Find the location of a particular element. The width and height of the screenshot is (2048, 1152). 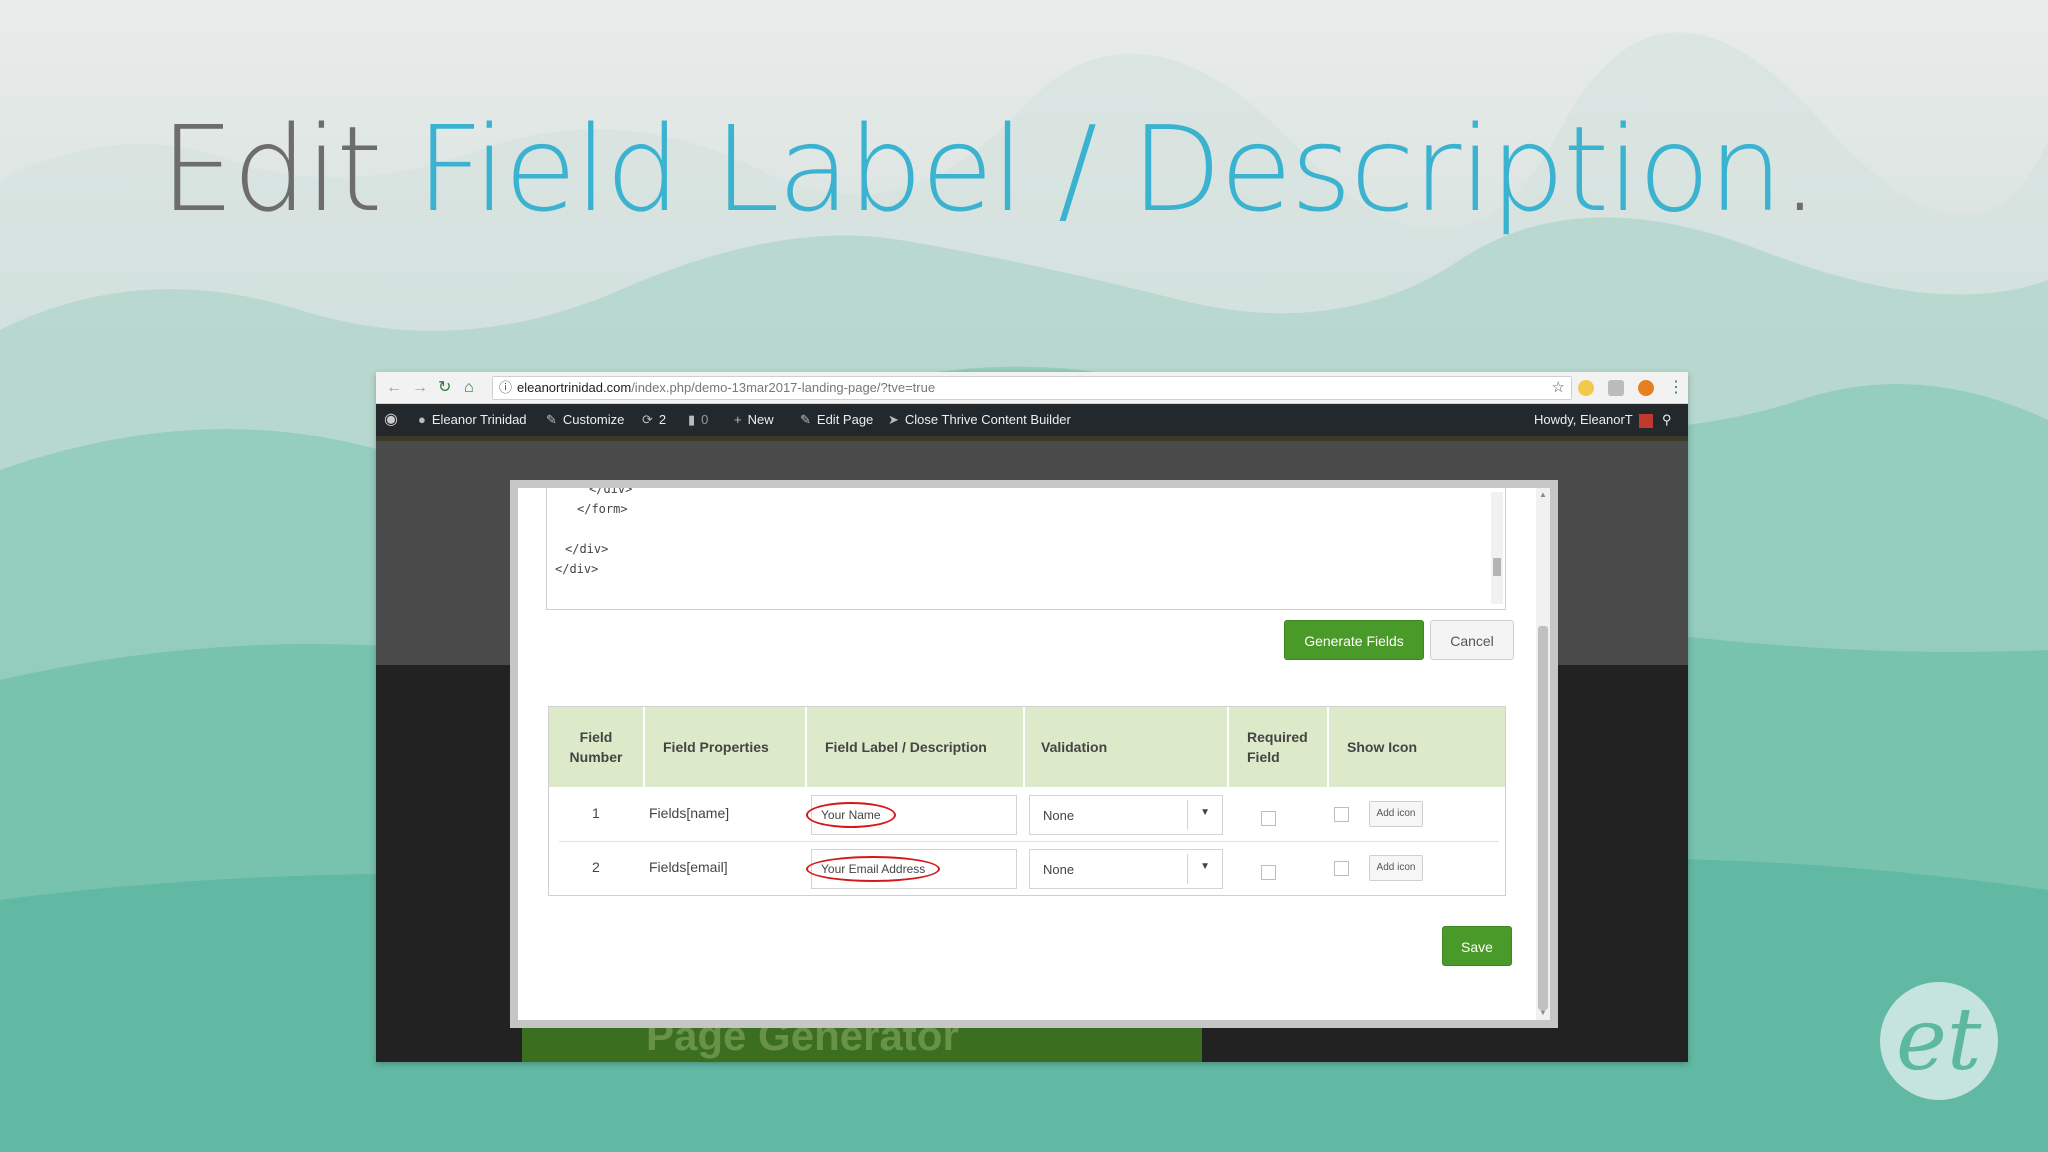

save-button: Save is located at coordinates (1477, 946).